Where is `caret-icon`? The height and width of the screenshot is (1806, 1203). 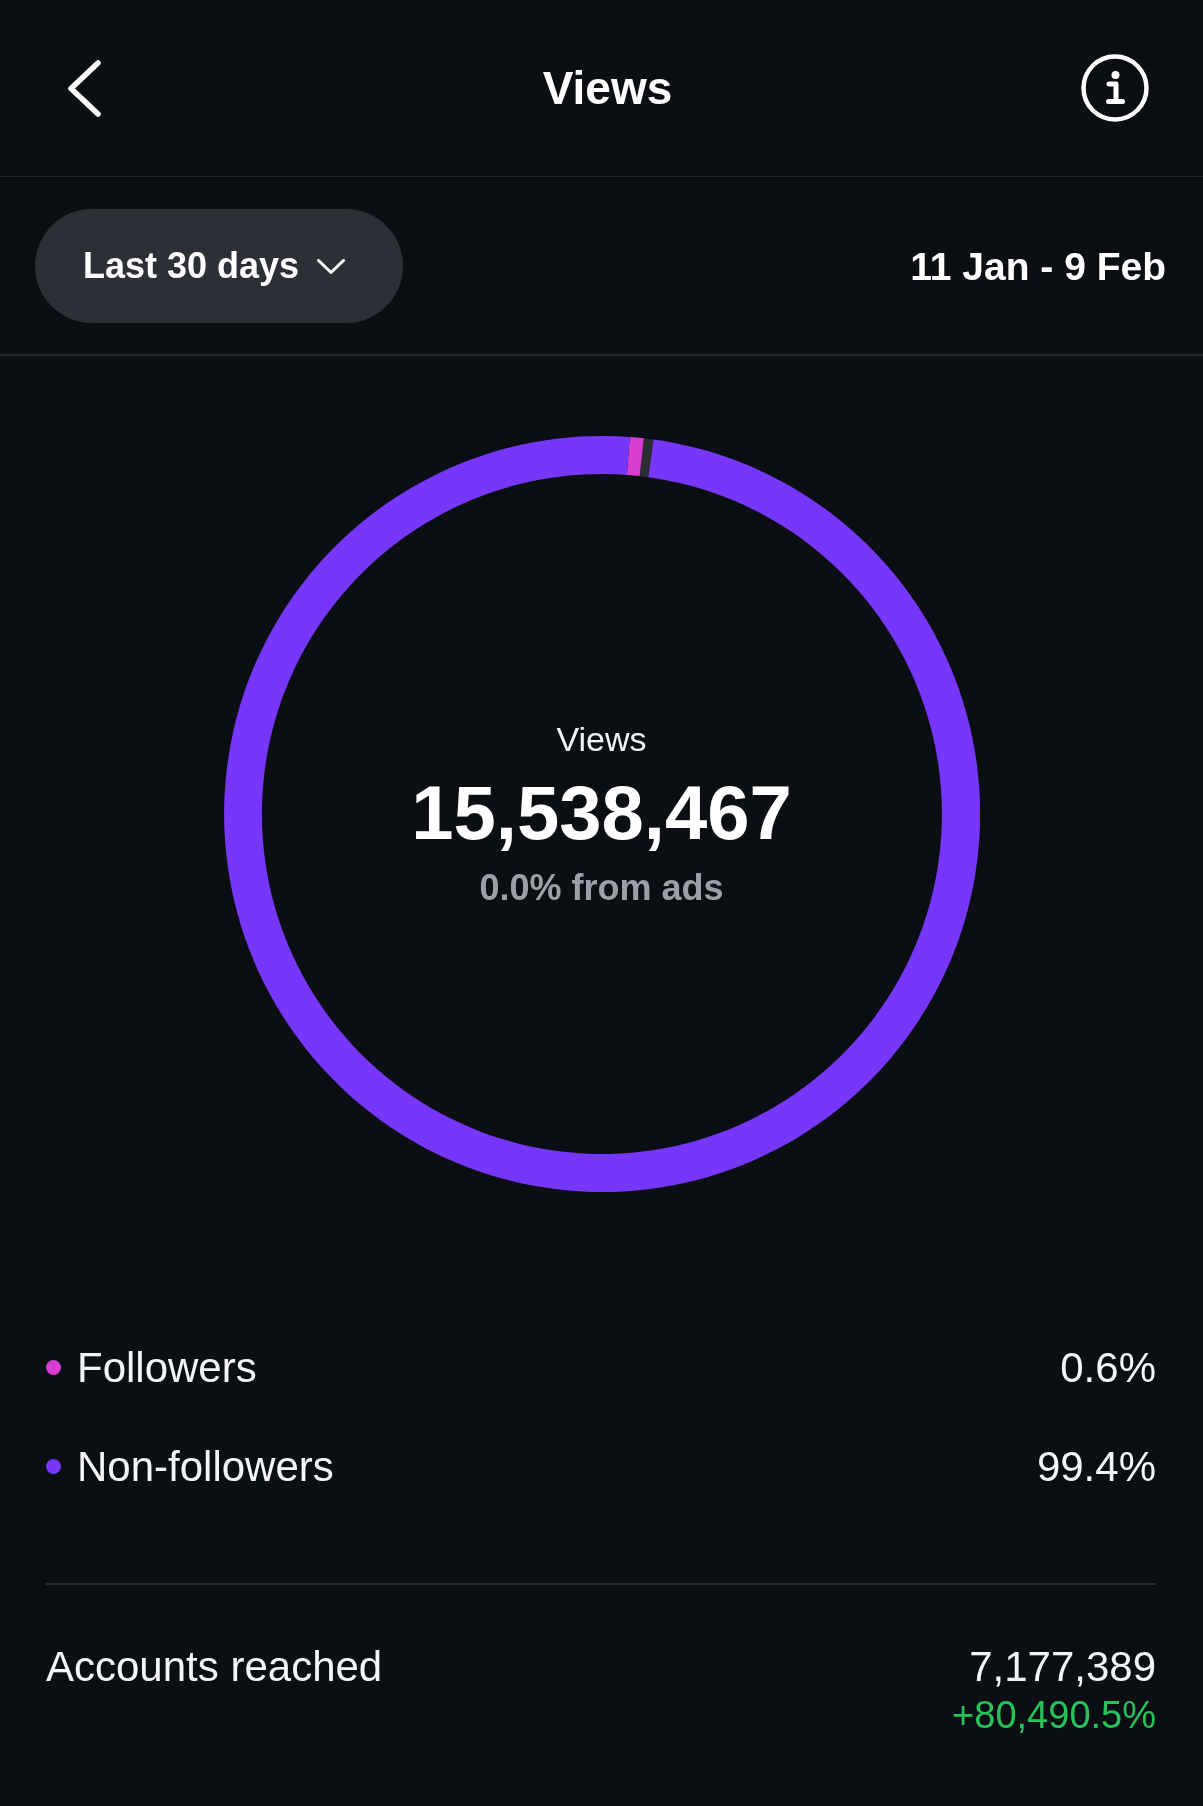
caret-icon is located at coordinates (331, 266).